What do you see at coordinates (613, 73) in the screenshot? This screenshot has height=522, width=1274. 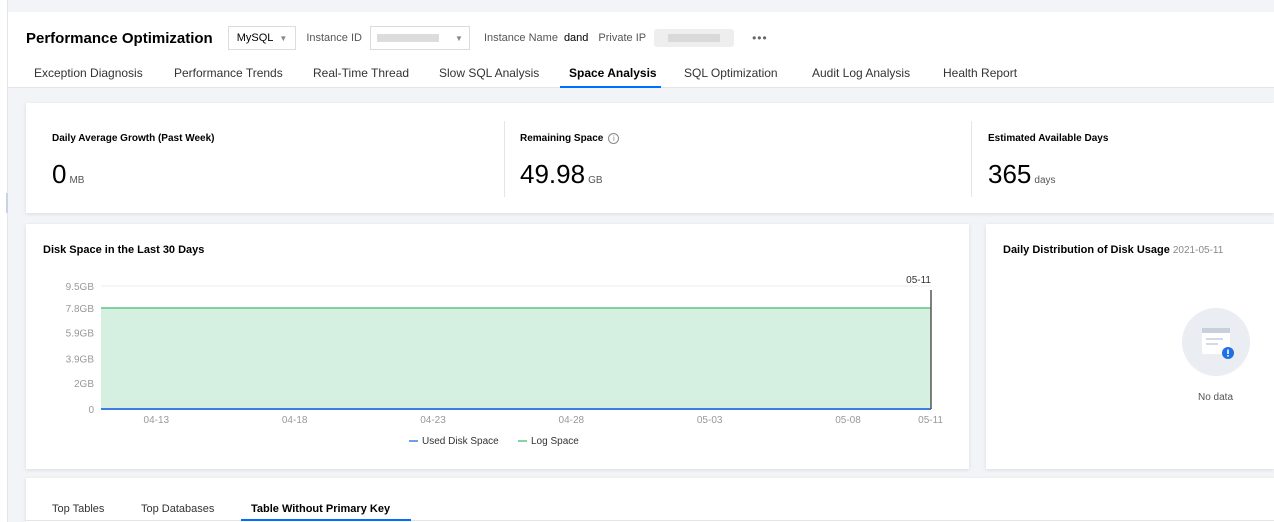 I see `tab-space-analysis: Space Analysis` at bounding box center [613, 73].